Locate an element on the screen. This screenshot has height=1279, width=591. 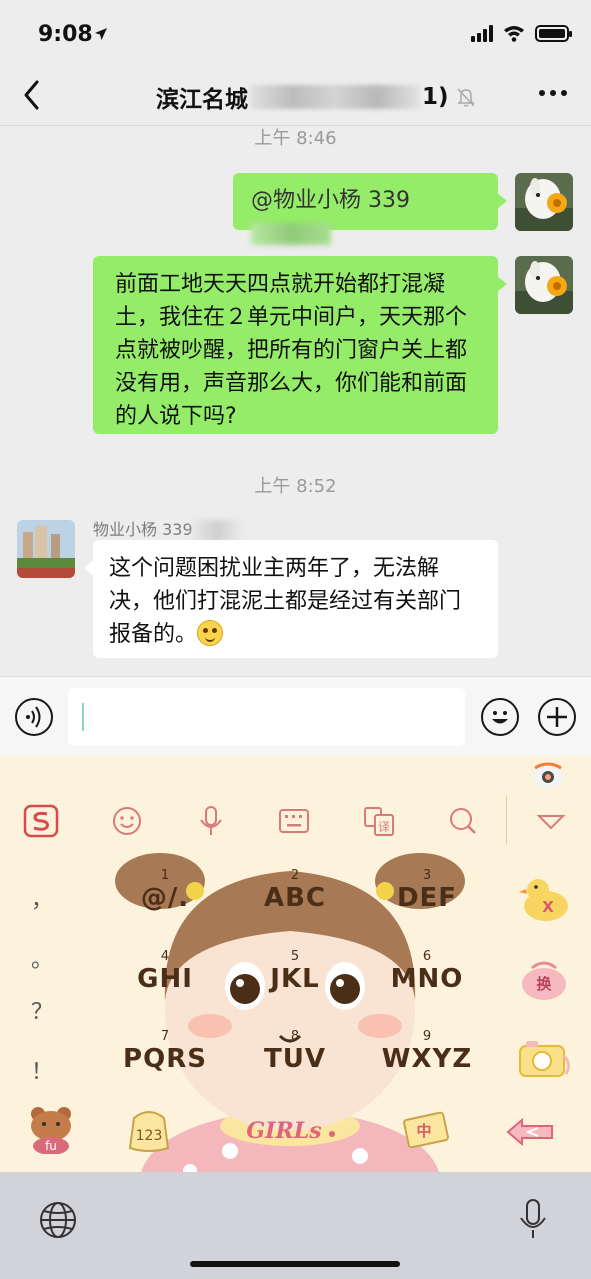
battery-icon is located at coordinates (553, 33).